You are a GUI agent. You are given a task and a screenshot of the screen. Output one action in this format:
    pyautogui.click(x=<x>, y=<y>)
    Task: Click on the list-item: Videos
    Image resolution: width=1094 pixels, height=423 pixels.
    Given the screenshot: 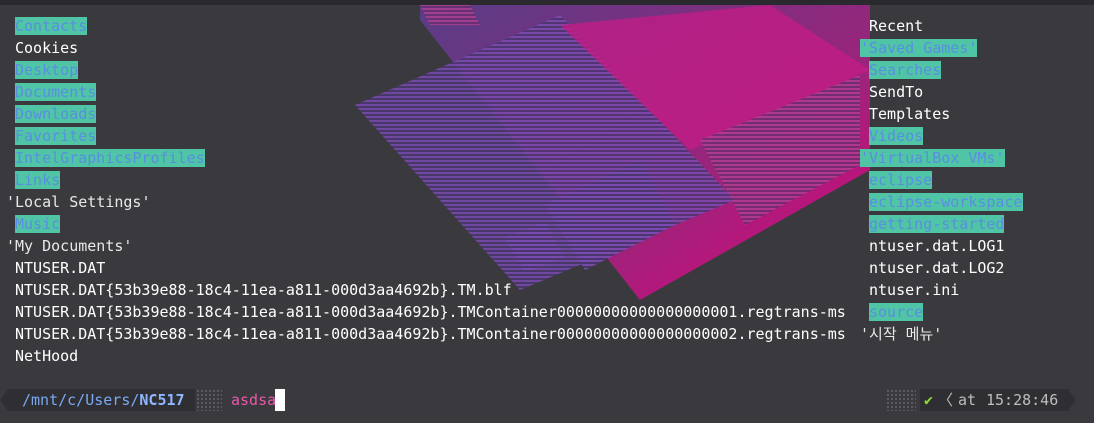 What is the action you would take?
    pyautogui.click(x=941, y=136)
    